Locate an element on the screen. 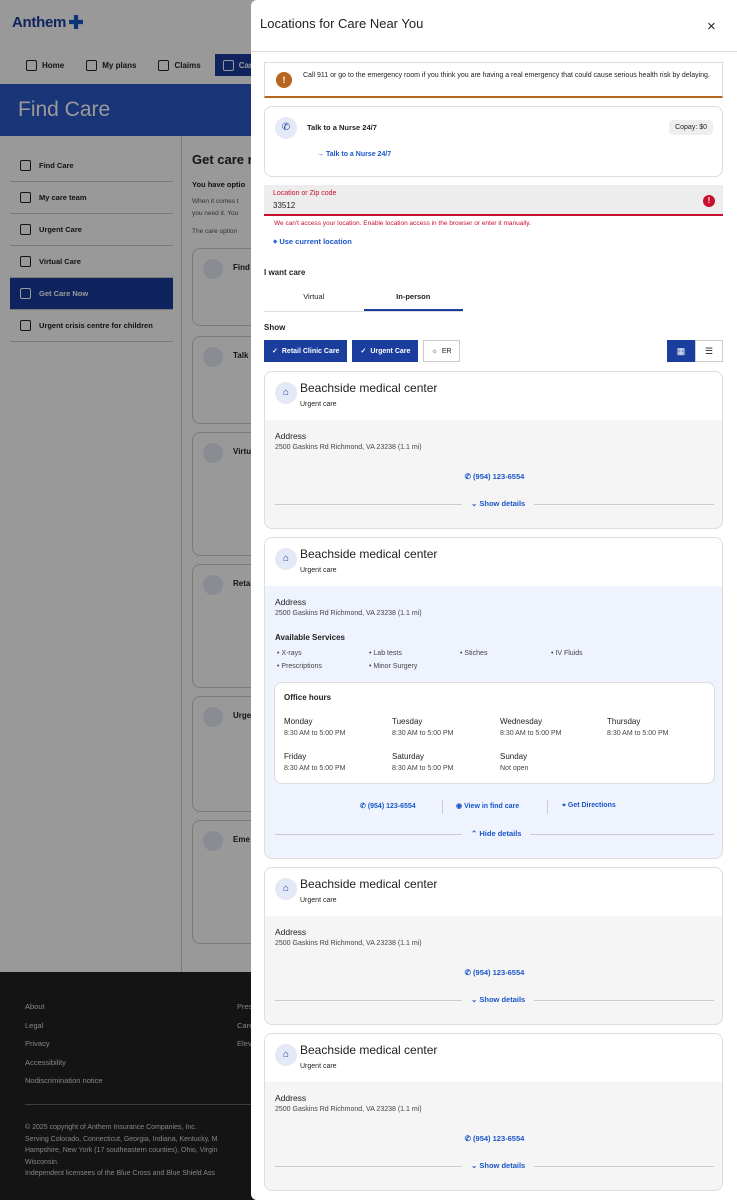  location-input is located at coordinates (473, 205).